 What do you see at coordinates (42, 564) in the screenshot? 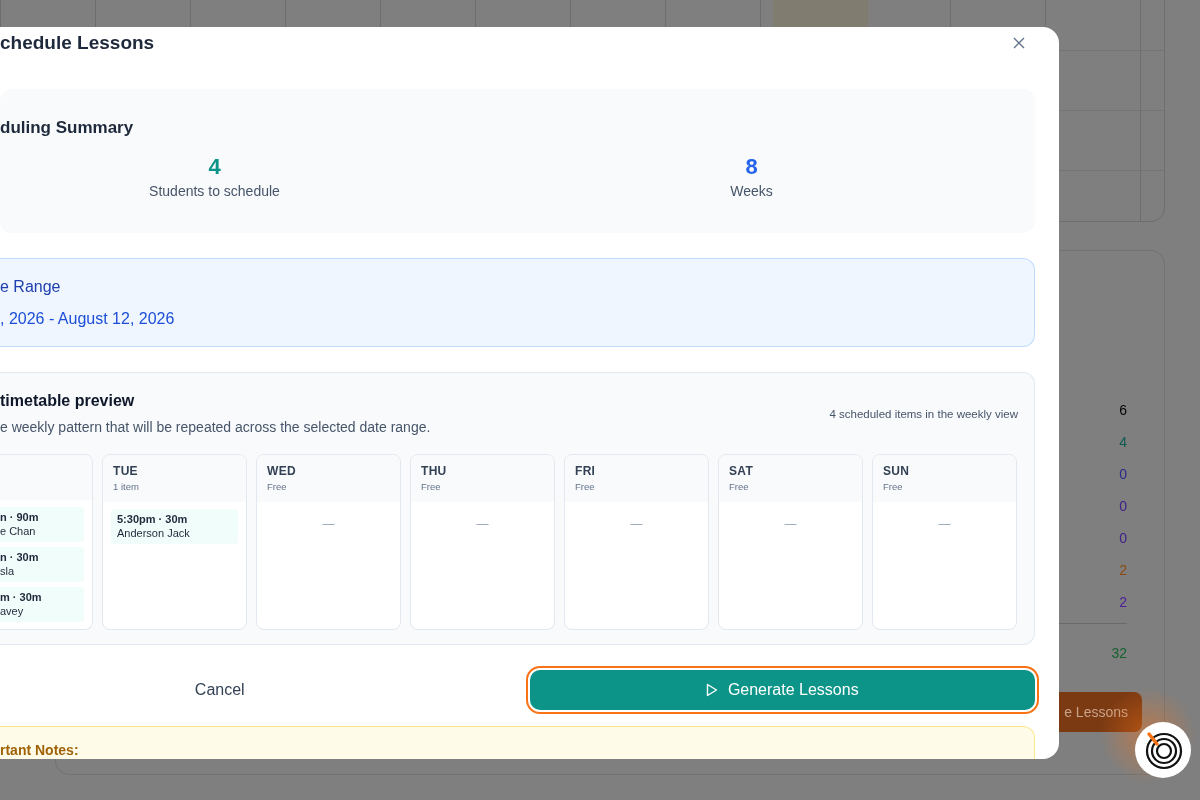
I see `lesson-item: n · 30m sla` at bounding box center [42, 564].